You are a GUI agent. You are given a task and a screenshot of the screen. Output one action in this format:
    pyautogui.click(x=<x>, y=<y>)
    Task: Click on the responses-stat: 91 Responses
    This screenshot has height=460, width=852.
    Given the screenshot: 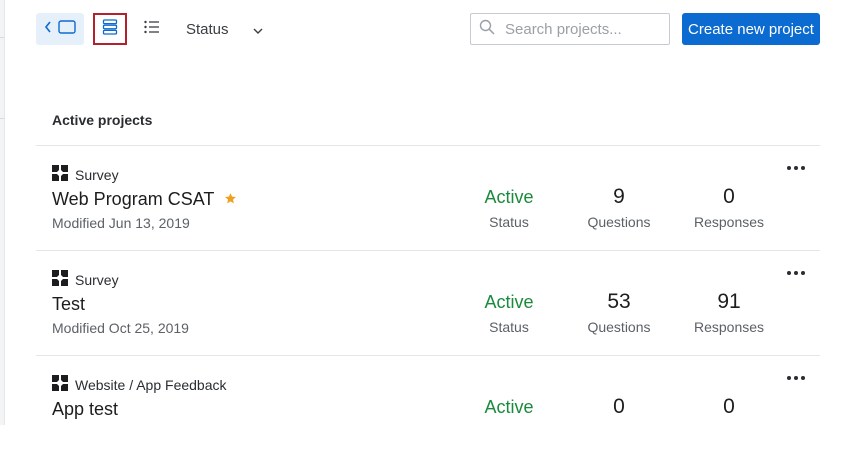 What is the action you would take?
    pyautogui.click(x=729, y=312)
    